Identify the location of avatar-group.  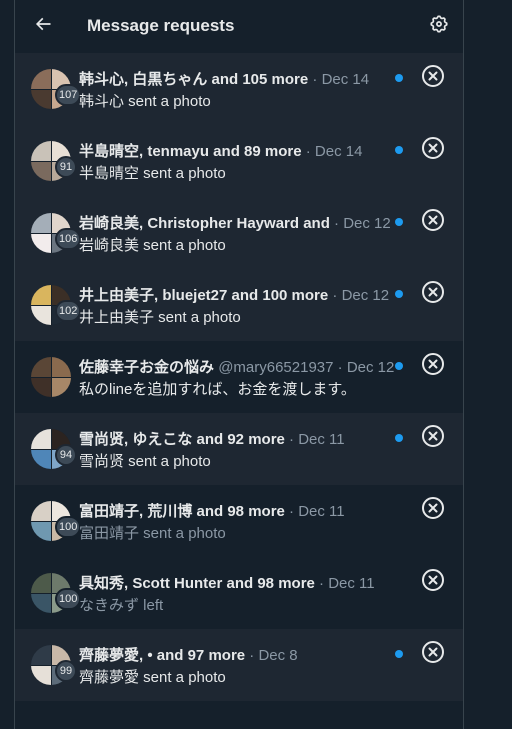
(51, 377).